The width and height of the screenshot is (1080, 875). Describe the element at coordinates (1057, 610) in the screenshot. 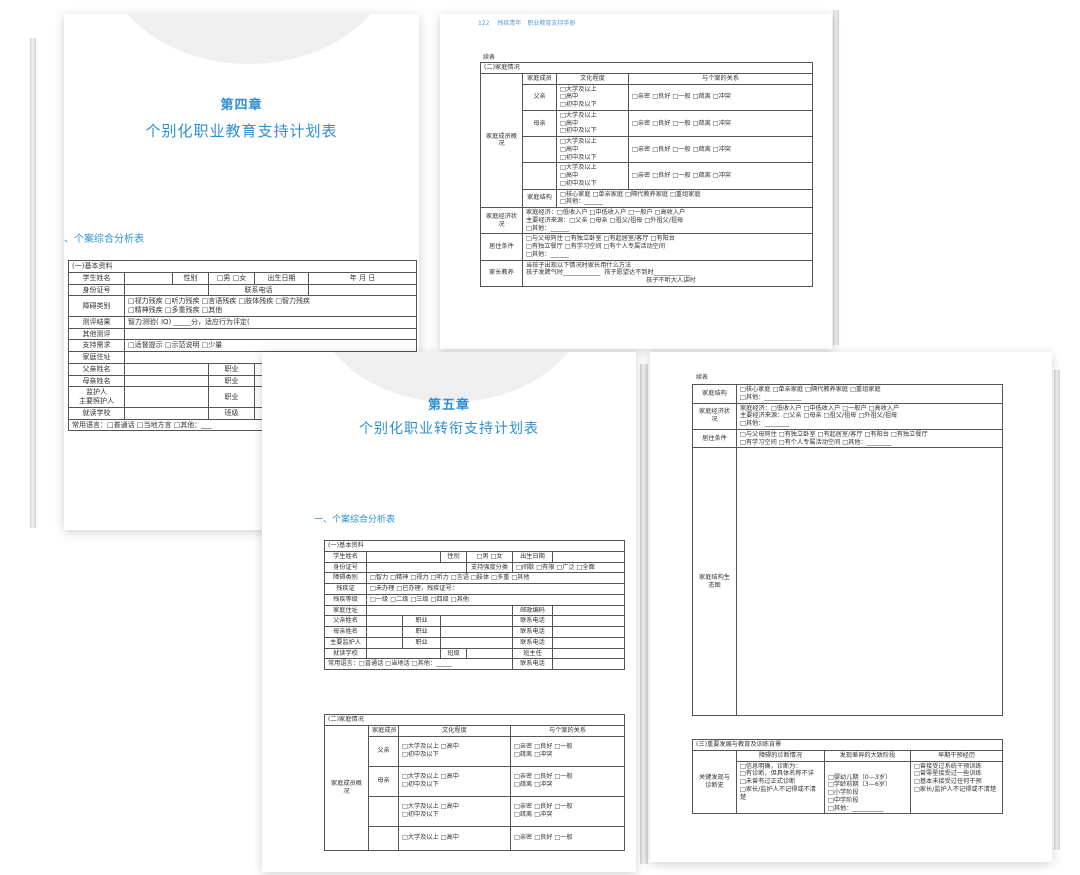

I see `book2-right-edge` at that location.